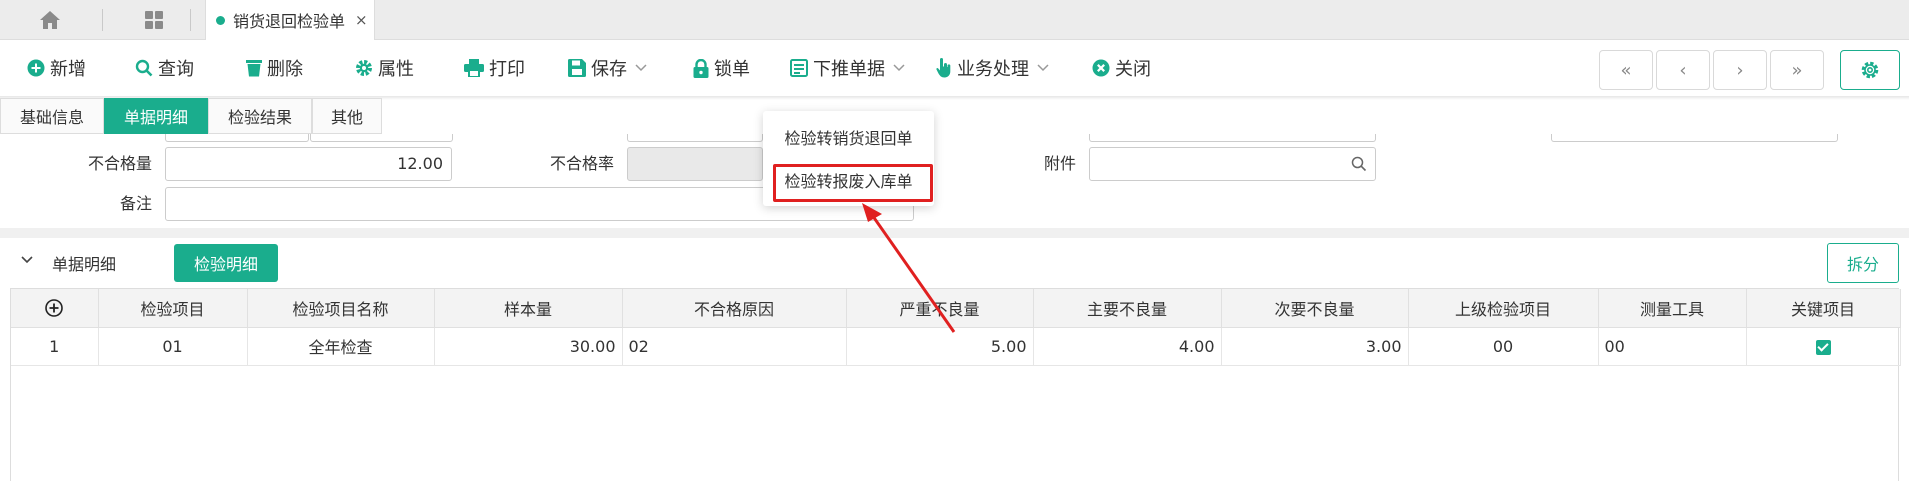 Image resolution: width=1909 pixels, height=481 pixels. I want to click on attachment-field, so click(1232, 164).